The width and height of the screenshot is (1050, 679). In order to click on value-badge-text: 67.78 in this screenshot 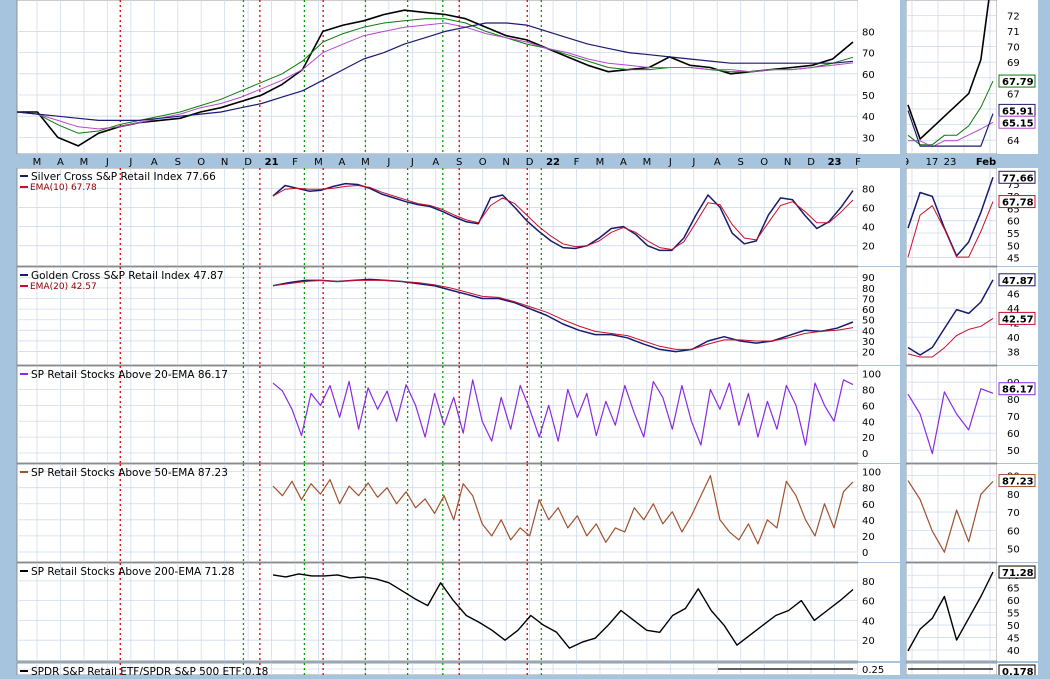, I will do `click(1018, 203)`.